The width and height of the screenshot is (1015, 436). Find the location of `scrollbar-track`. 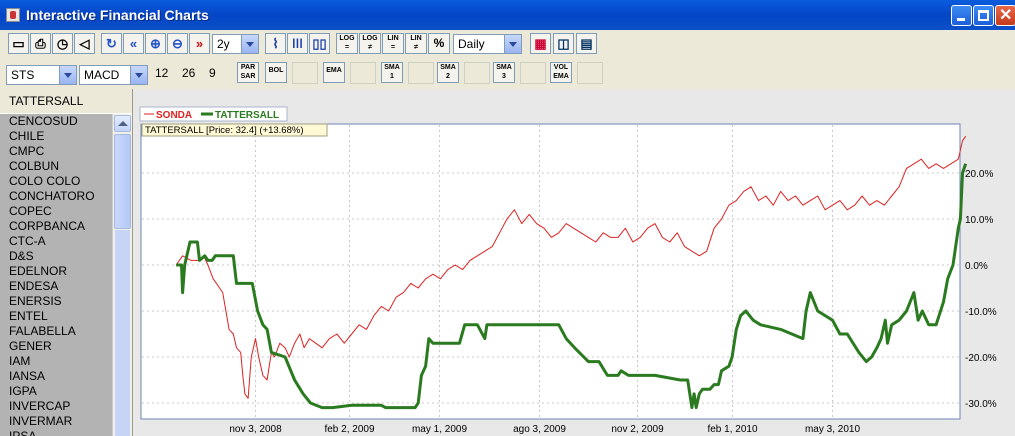

scrollbar-track is located at coordinates (122, 333).